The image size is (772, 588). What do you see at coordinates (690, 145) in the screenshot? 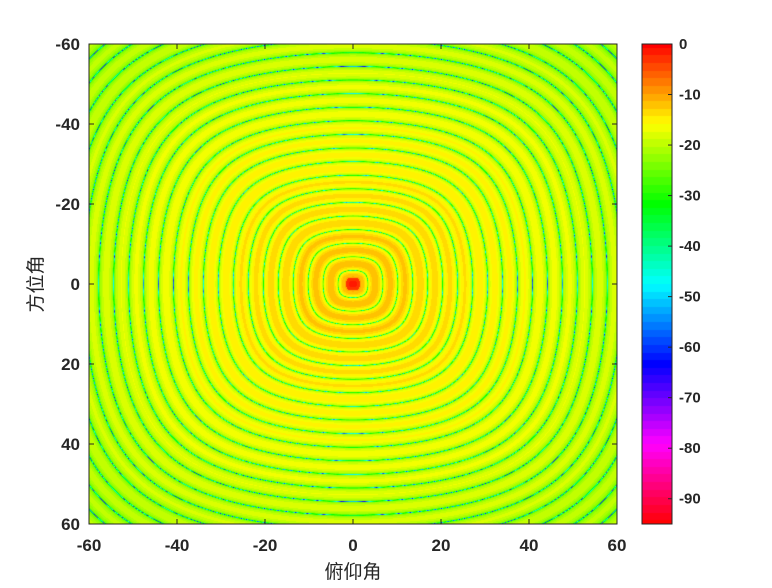
I see `colorbar-tick-label: -20` at bounding box center [690, 145].